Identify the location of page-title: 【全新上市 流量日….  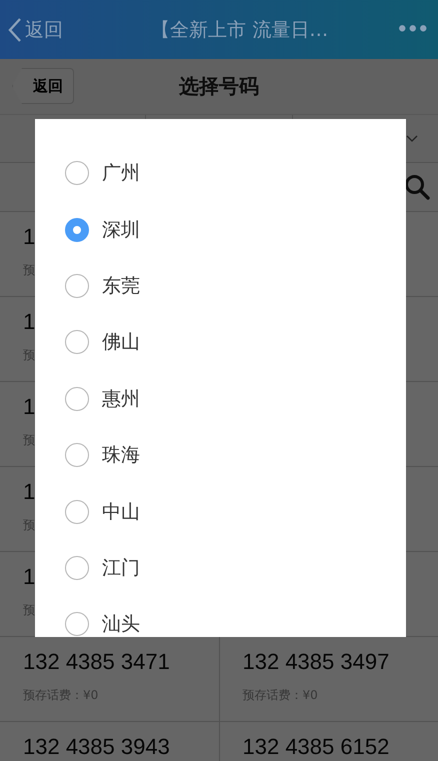
(240, 30).